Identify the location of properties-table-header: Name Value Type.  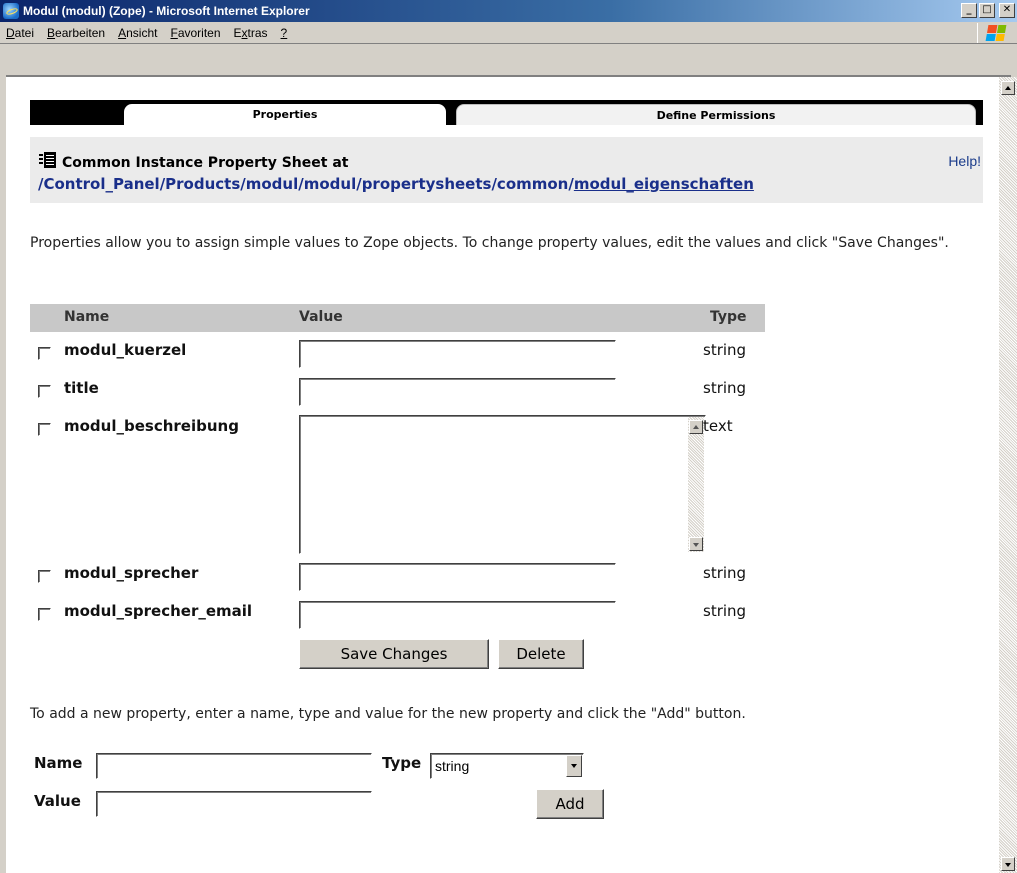
(397, 318).